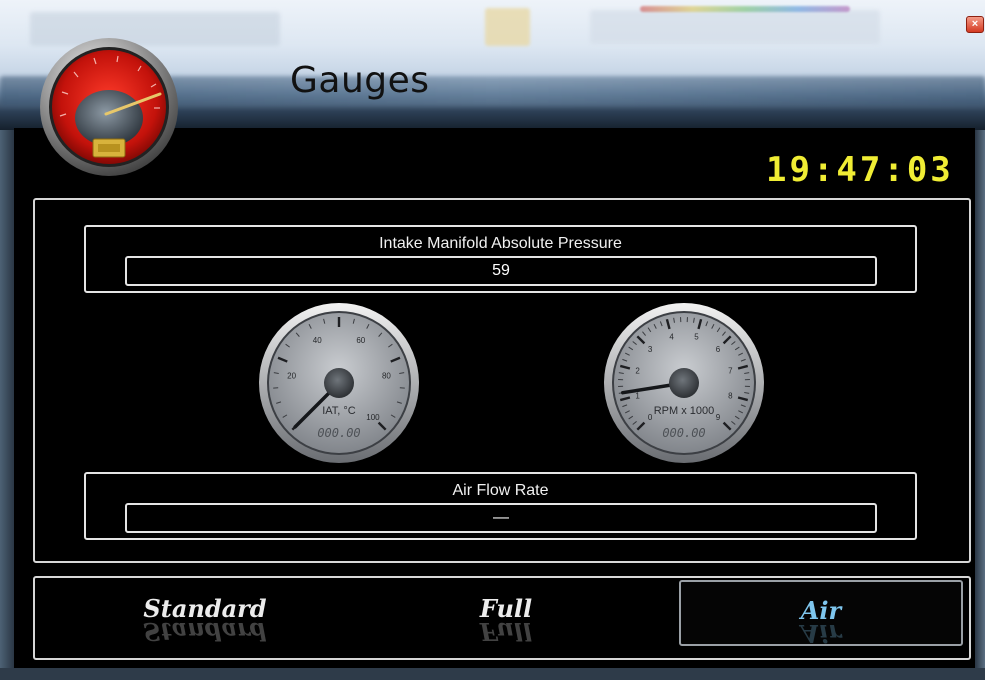  I want to click on full-mode-button: Full Full, so click(506, 613).